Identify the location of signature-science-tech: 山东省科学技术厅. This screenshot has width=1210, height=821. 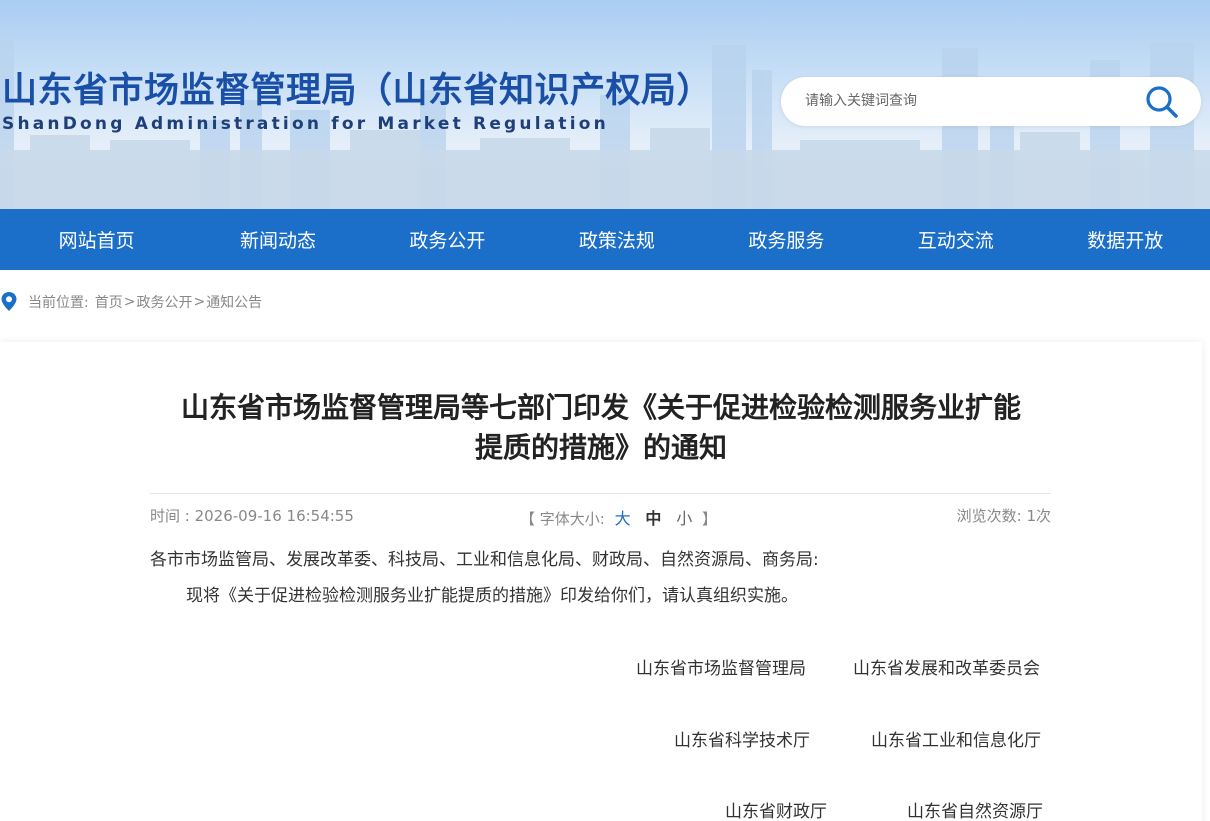
(742, 741).